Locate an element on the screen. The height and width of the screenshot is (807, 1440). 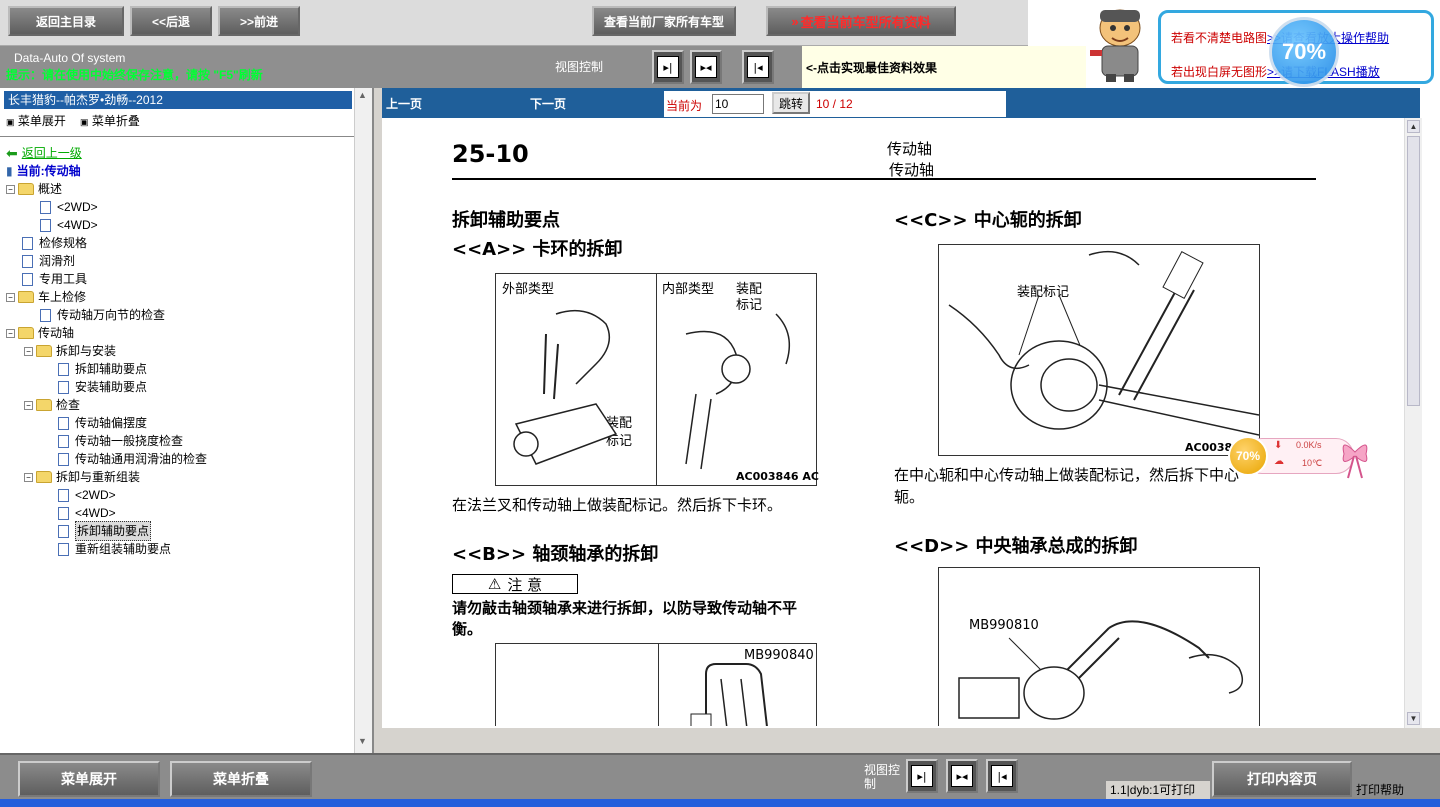
bottom-view-split-button: ▸◂ is located at coordinates (962, 776).